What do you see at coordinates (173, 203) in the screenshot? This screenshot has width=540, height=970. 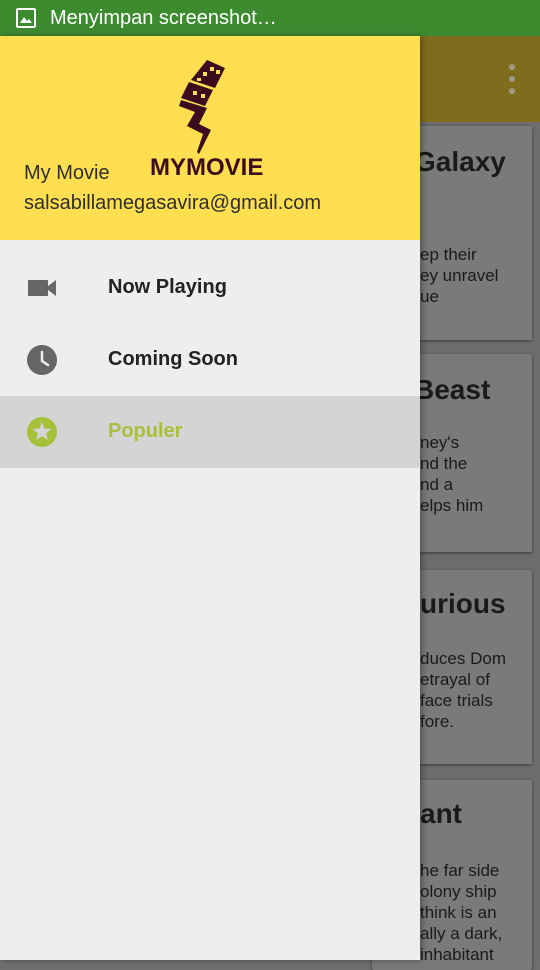 I see `user-email: salsabillamegasavira@gmail.com` at bounding box center [173, 203].